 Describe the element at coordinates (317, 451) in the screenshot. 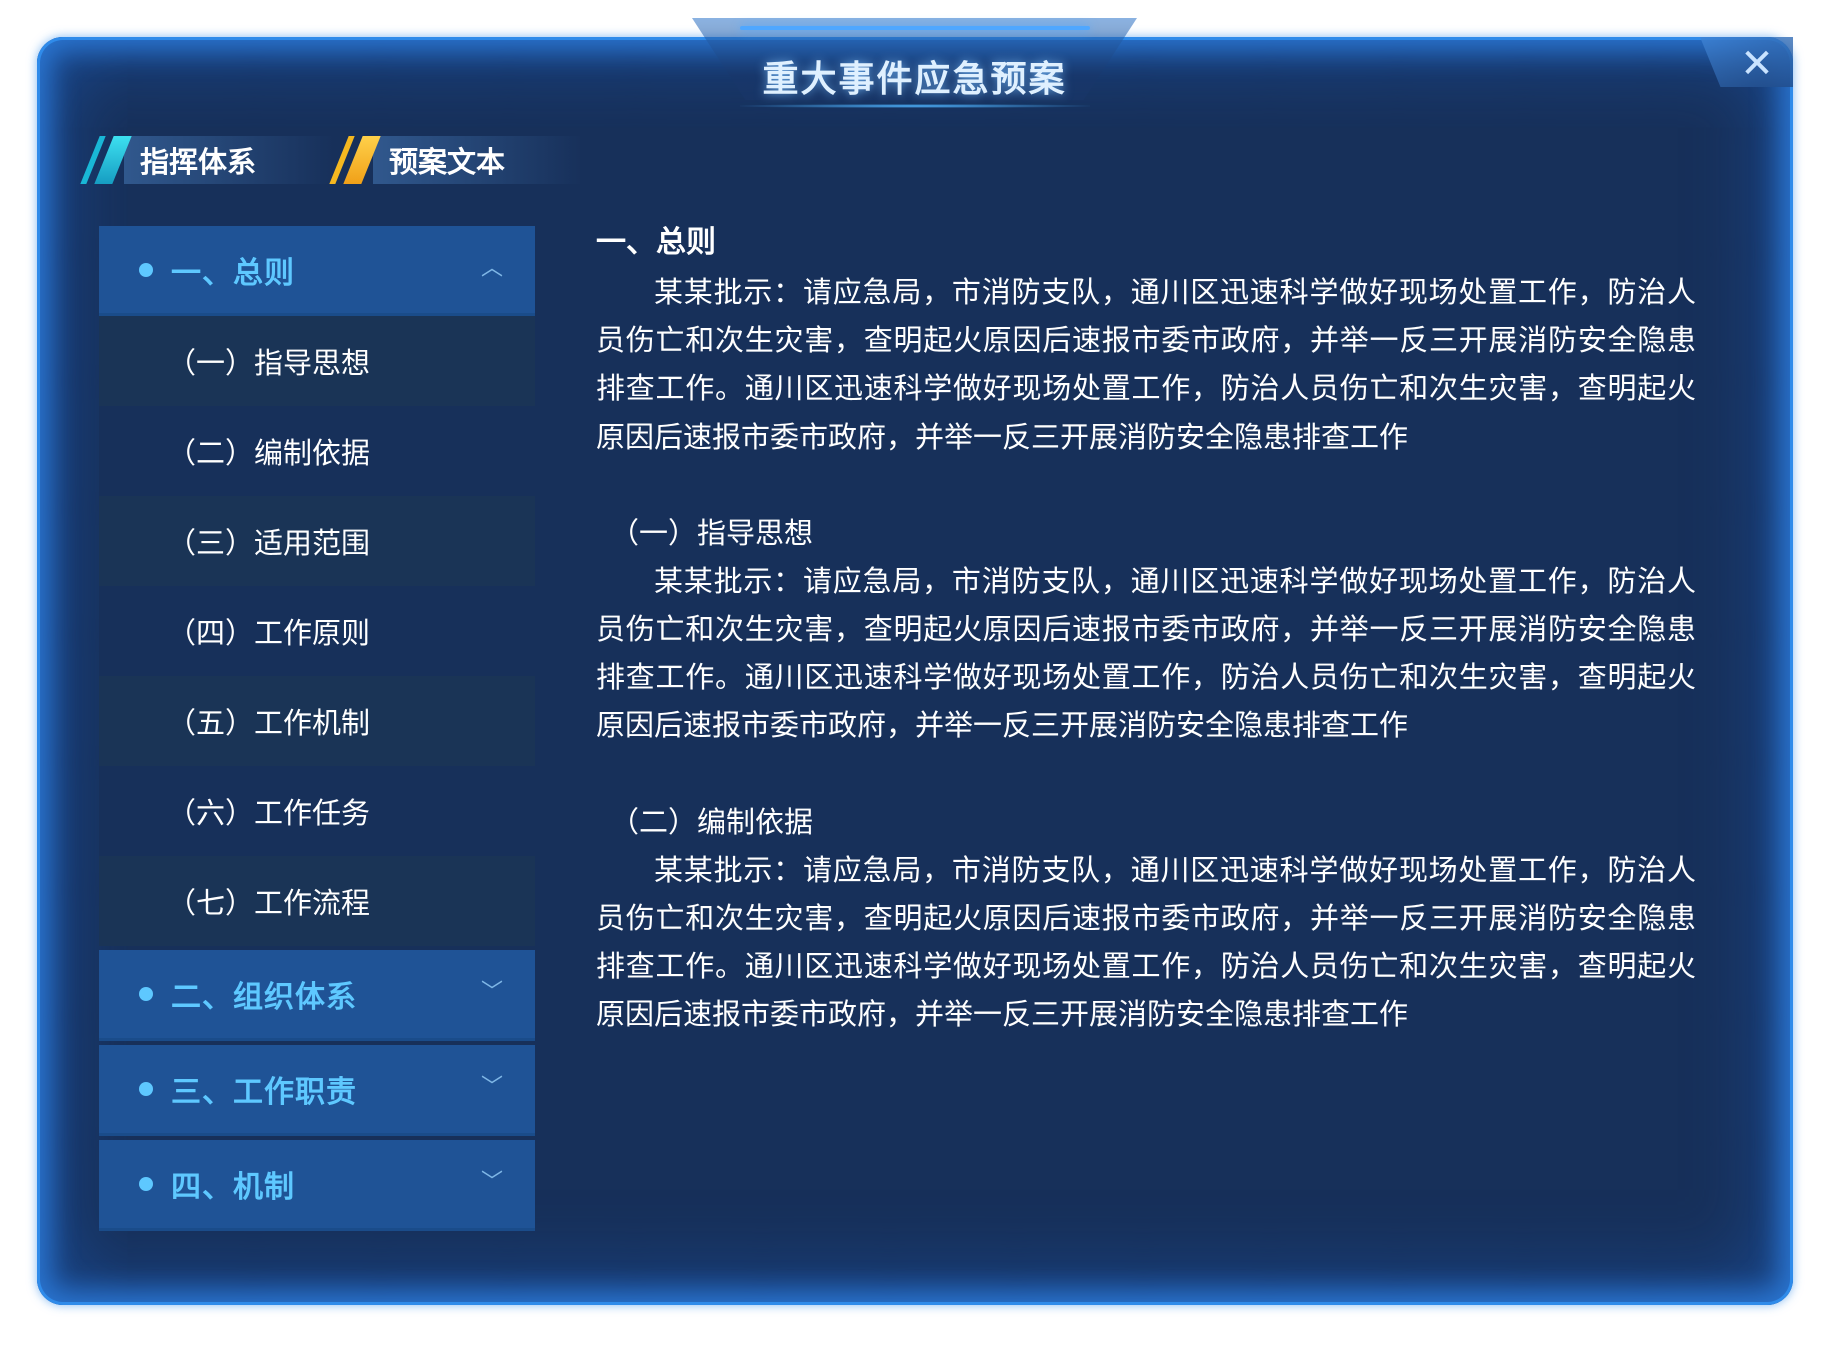

I see `sidebar-item-basis: （二）编制依据` at that location.